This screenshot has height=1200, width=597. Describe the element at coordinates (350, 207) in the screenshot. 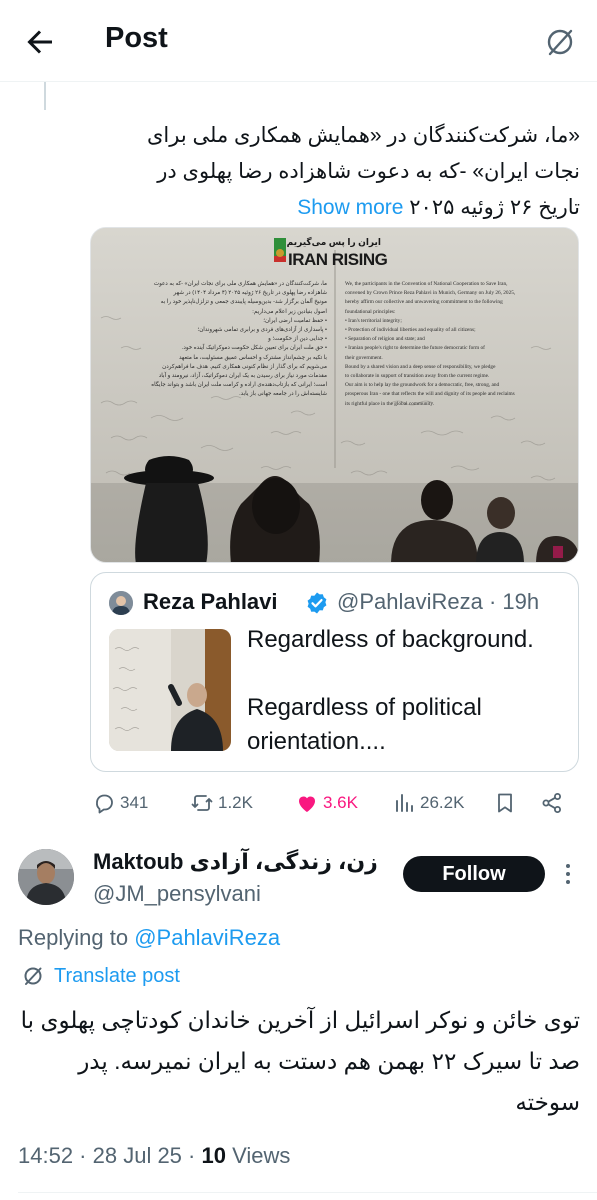

I see `show-more-link: Show more` at that location.